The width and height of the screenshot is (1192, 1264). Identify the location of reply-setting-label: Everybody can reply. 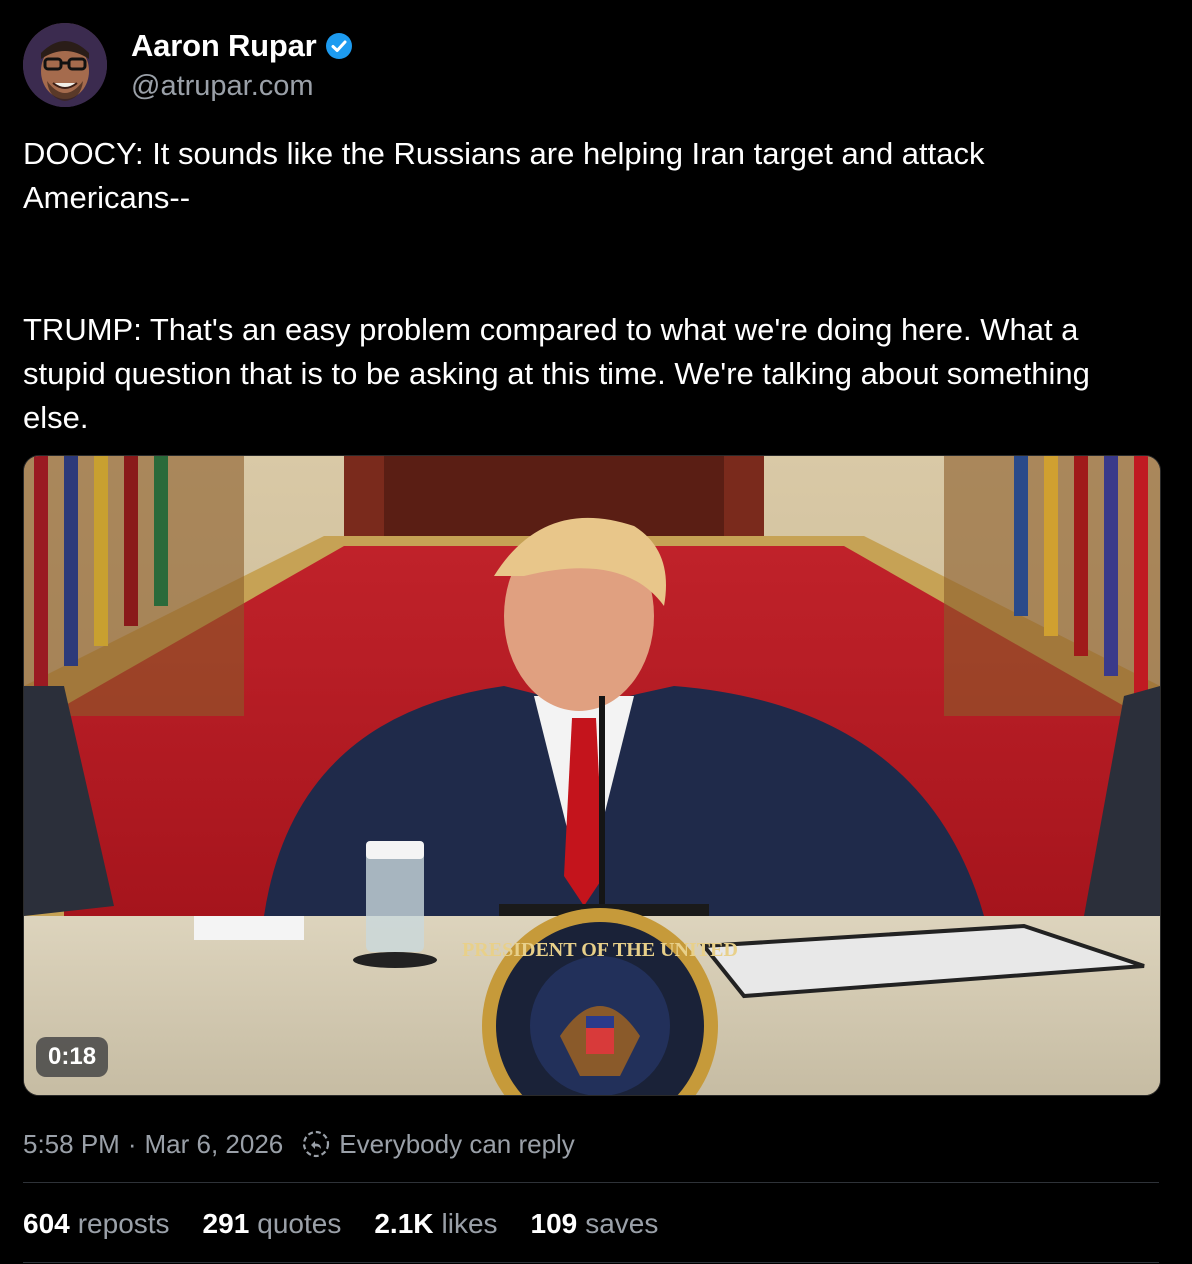
(457, 1144).